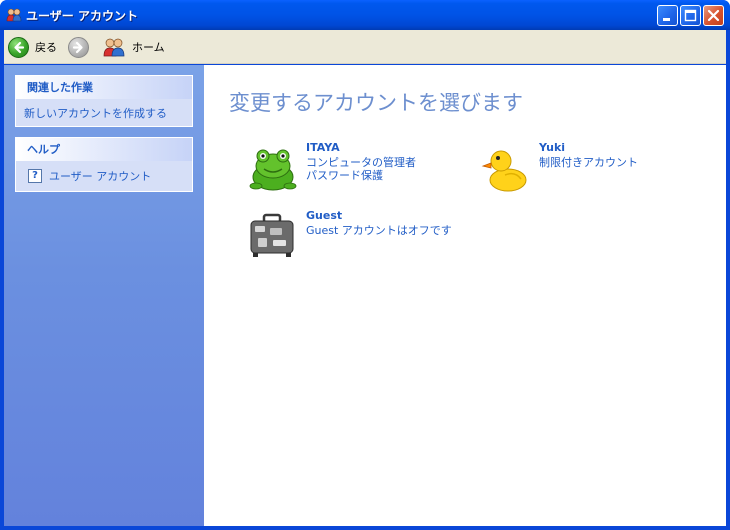 This screenshot has height=530, width=730. I want to click on toolbar: 戻る ホーム, so click(365, 47).